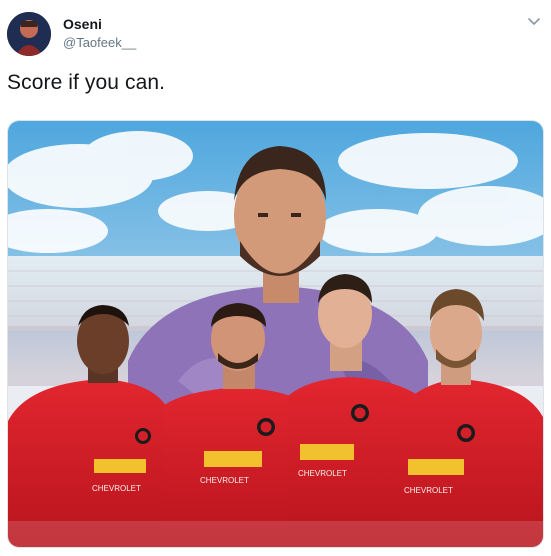 The width and height of the screenshot is (551, 556). Describe the element at coordinates (99, 42) in the screenshot. I see `author-handle: @Taofeek__` at that location.